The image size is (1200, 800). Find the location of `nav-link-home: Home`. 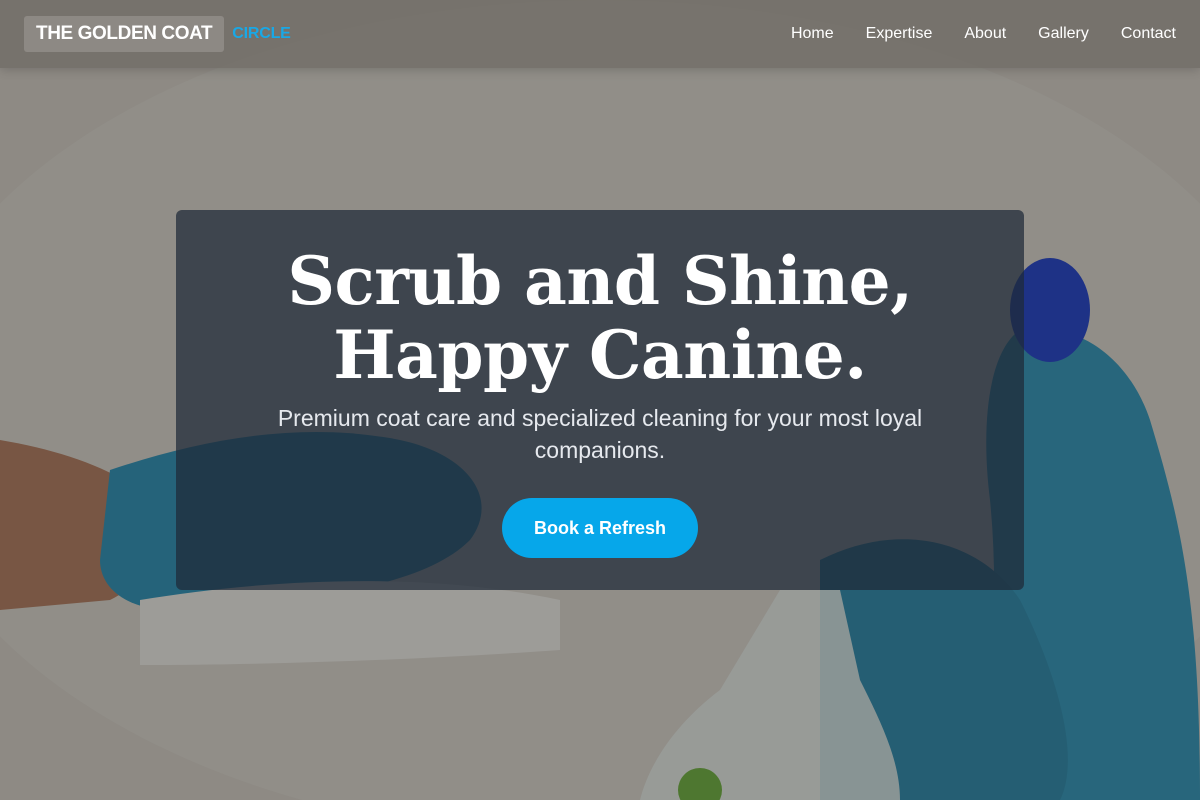

nav-link-home: Home is located at coordinates (812, 33).